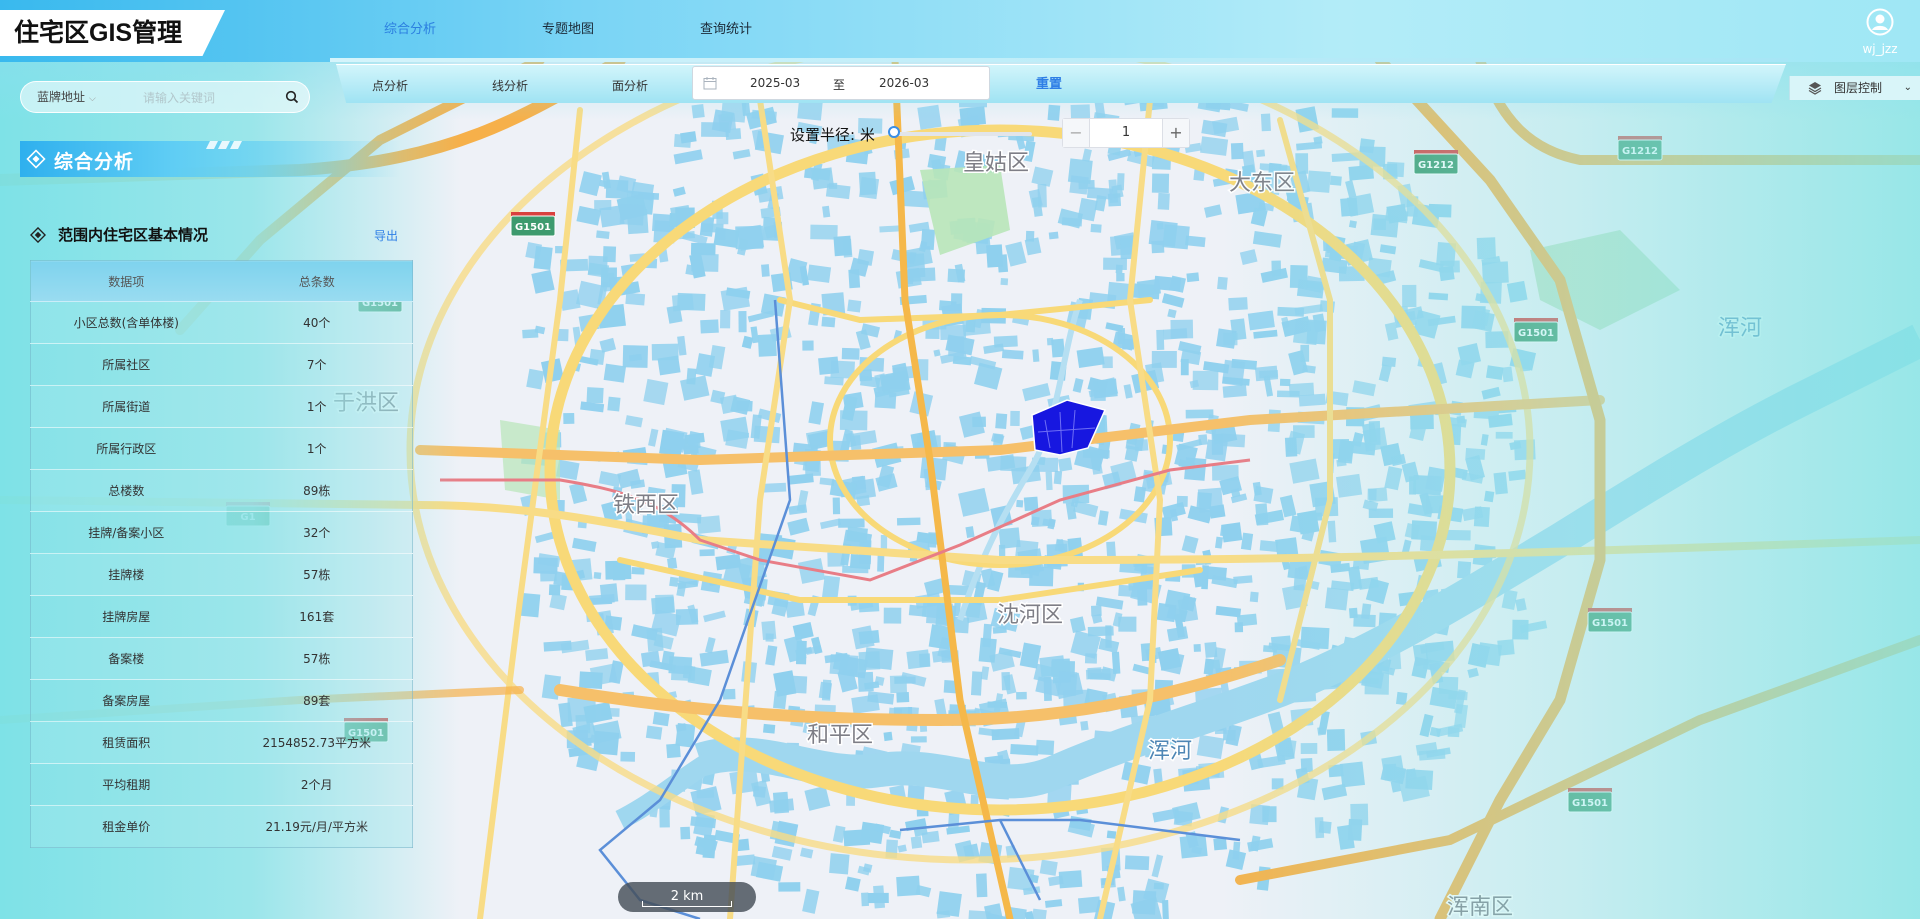 The image size is (1920, 919). Describe the element at coordinates (1740, 328) in the screenshot. I see `district-label: 浑河` at that location.